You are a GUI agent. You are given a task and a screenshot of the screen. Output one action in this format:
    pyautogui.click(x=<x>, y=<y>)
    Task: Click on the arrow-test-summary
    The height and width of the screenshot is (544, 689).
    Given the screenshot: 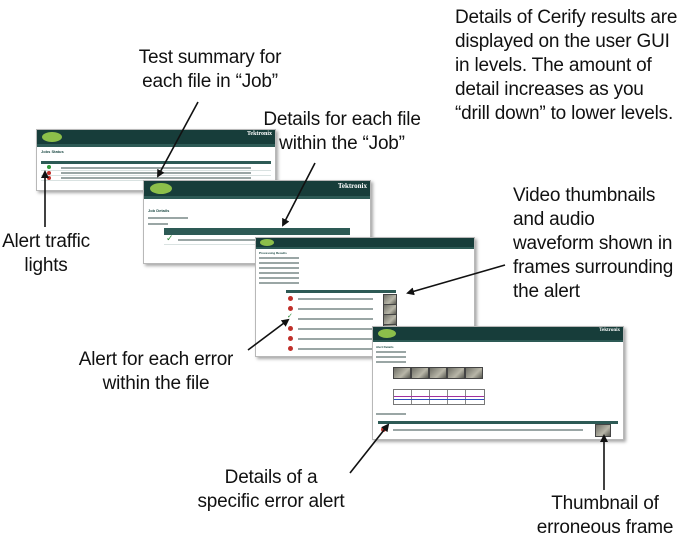 What is the action you would take?
    pyautogui.click(x=178, y=139)
    